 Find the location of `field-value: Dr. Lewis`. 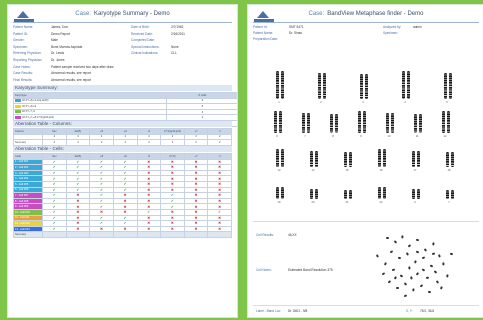

field-value: Dr. Lewis is located at coordinates (58, 53).